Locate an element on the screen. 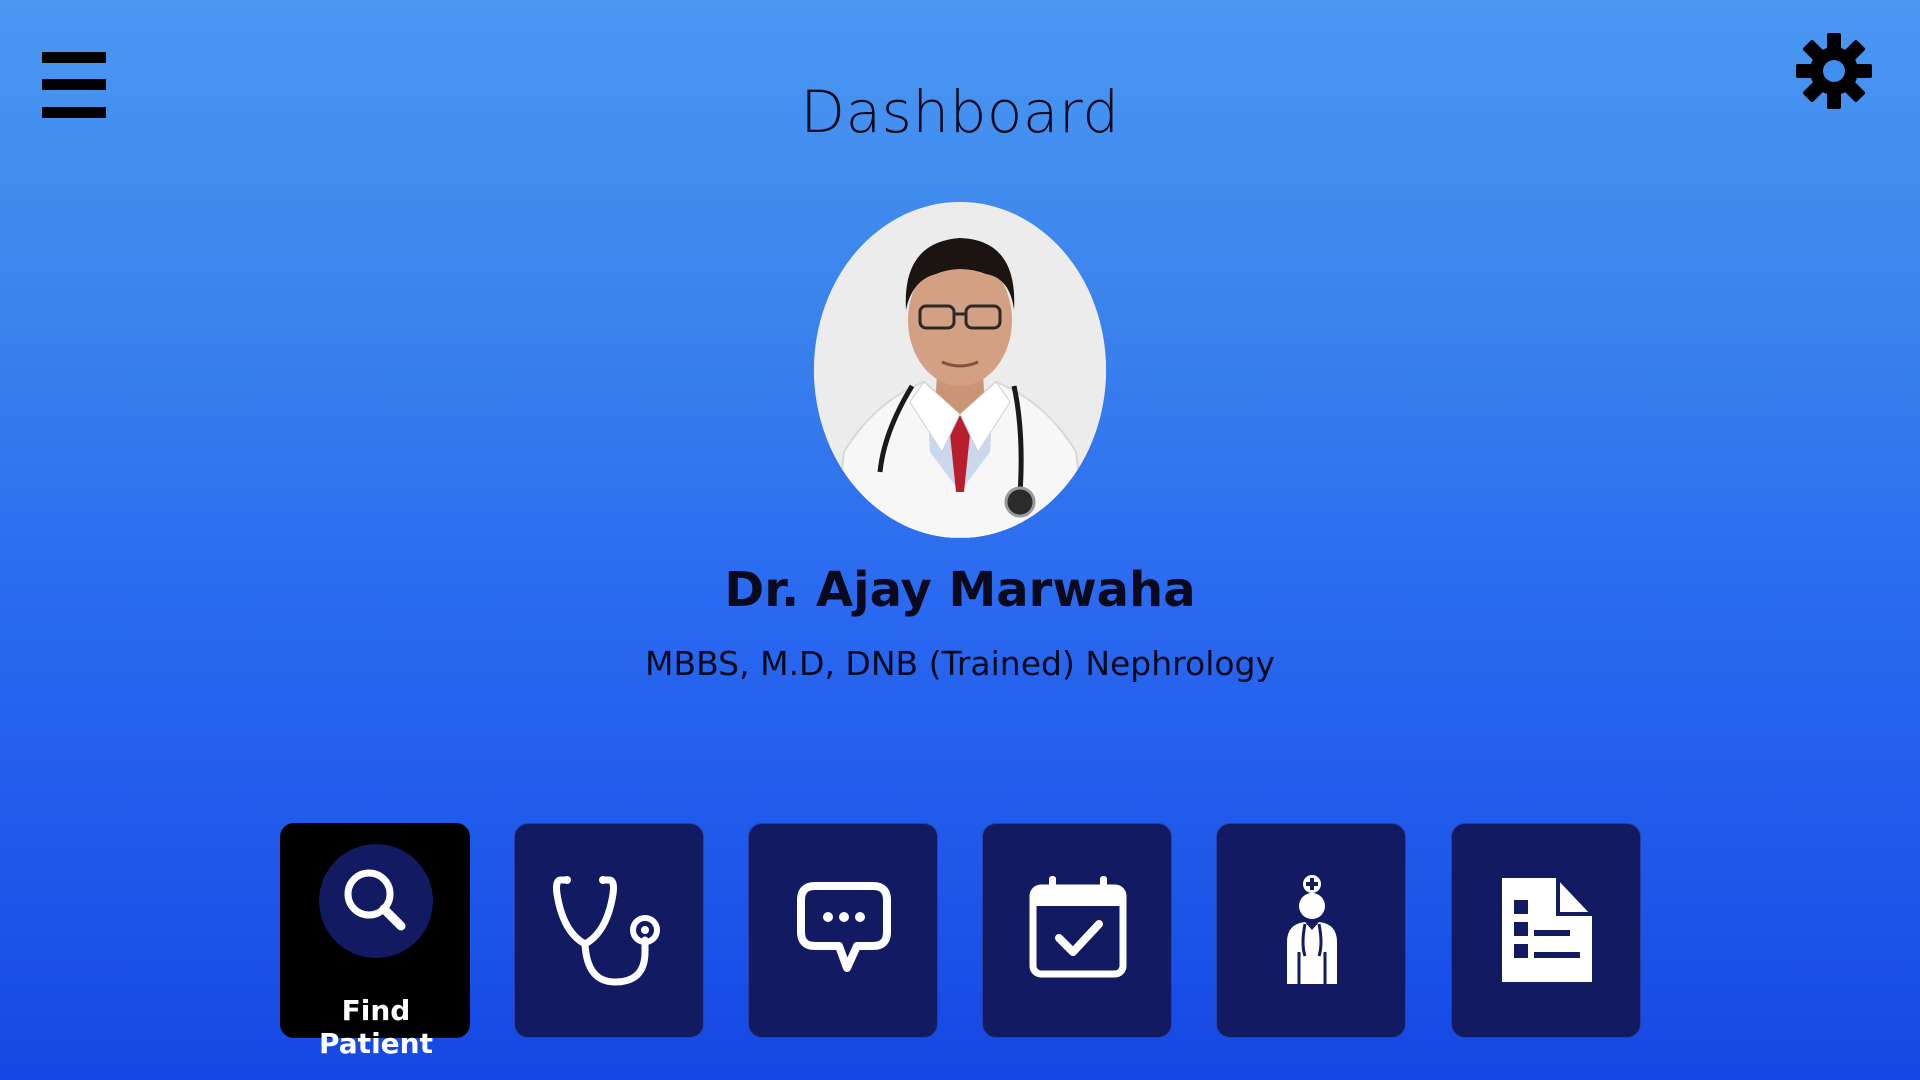 The height and width of the screenshot is (1080, 1920). settings-button is located at coordinates (1834, 71).